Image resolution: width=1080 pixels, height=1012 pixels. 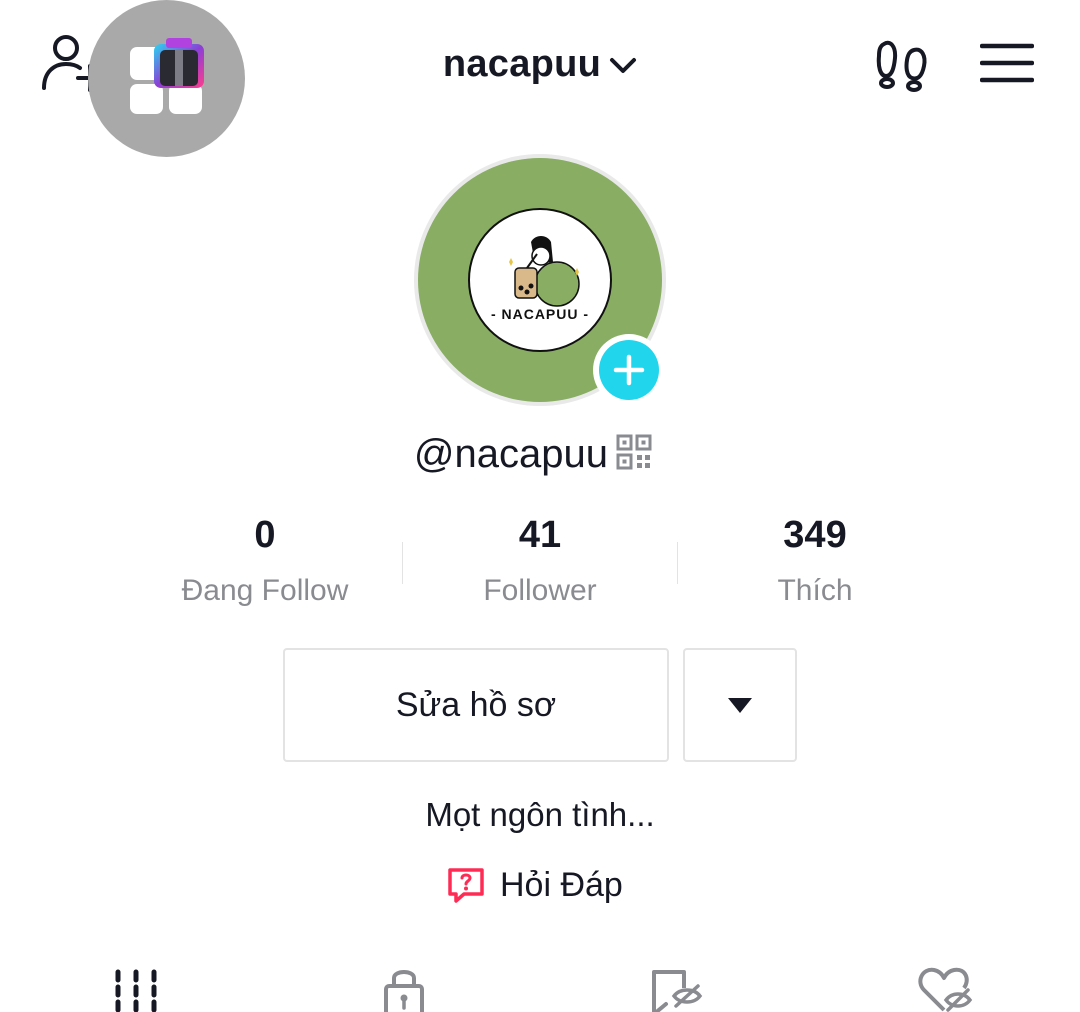 I want to click on lock-icon, so click(x=404, y=987).